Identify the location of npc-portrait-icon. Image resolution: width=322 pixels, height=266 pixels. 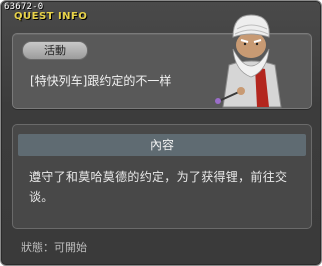
(248, 61).